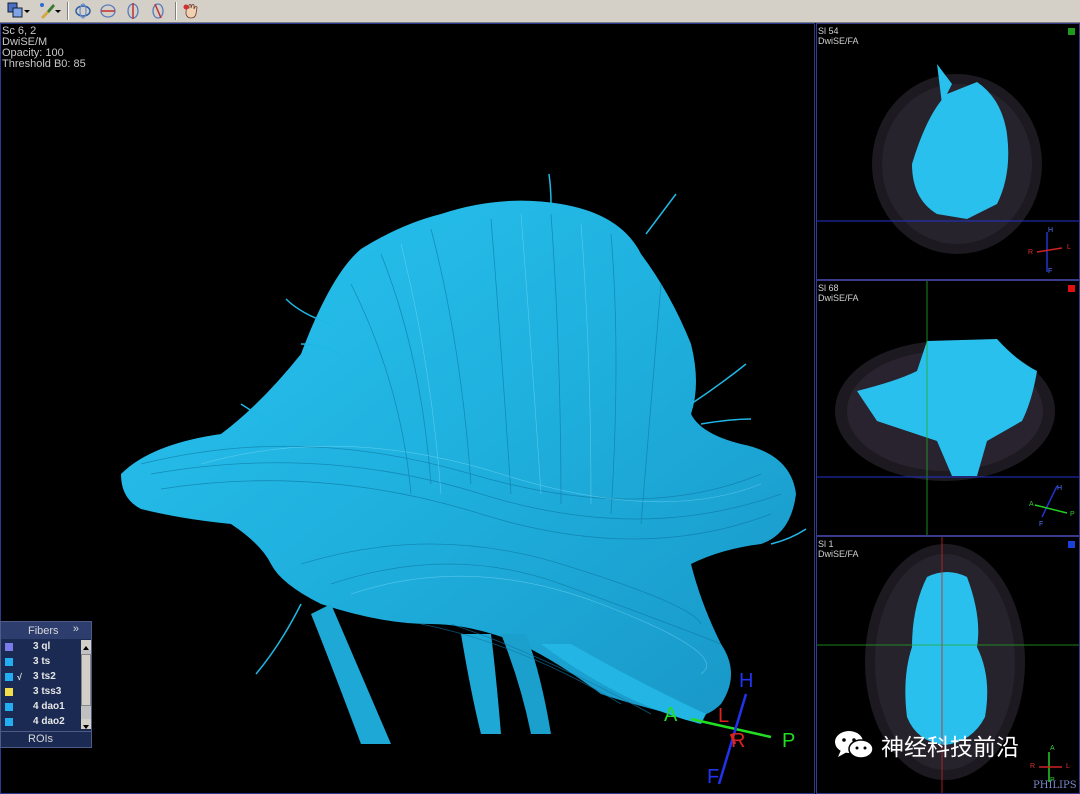  I want to click on scroll-down-button, so click(86, 724).